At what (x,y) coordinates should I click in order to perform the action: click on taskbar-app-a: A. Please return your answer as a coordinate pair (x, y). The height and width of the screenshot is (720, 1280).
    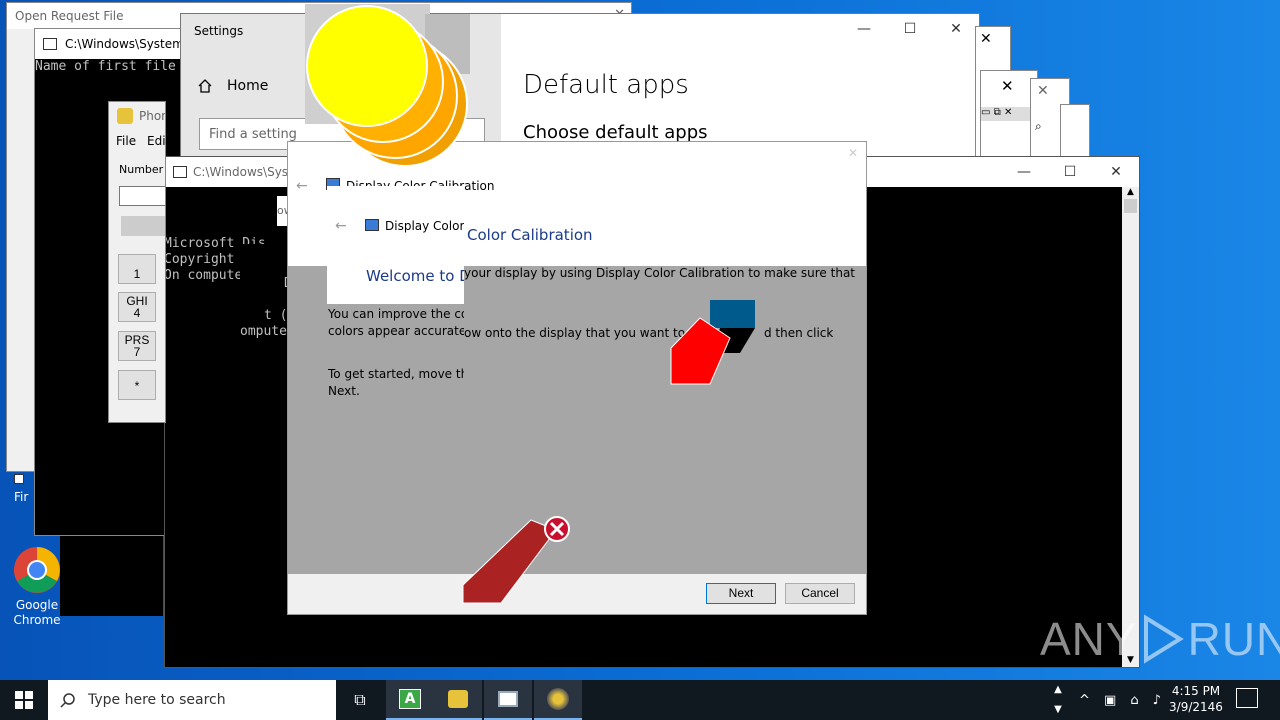
    Looking at the image, I should click on (410, 700).